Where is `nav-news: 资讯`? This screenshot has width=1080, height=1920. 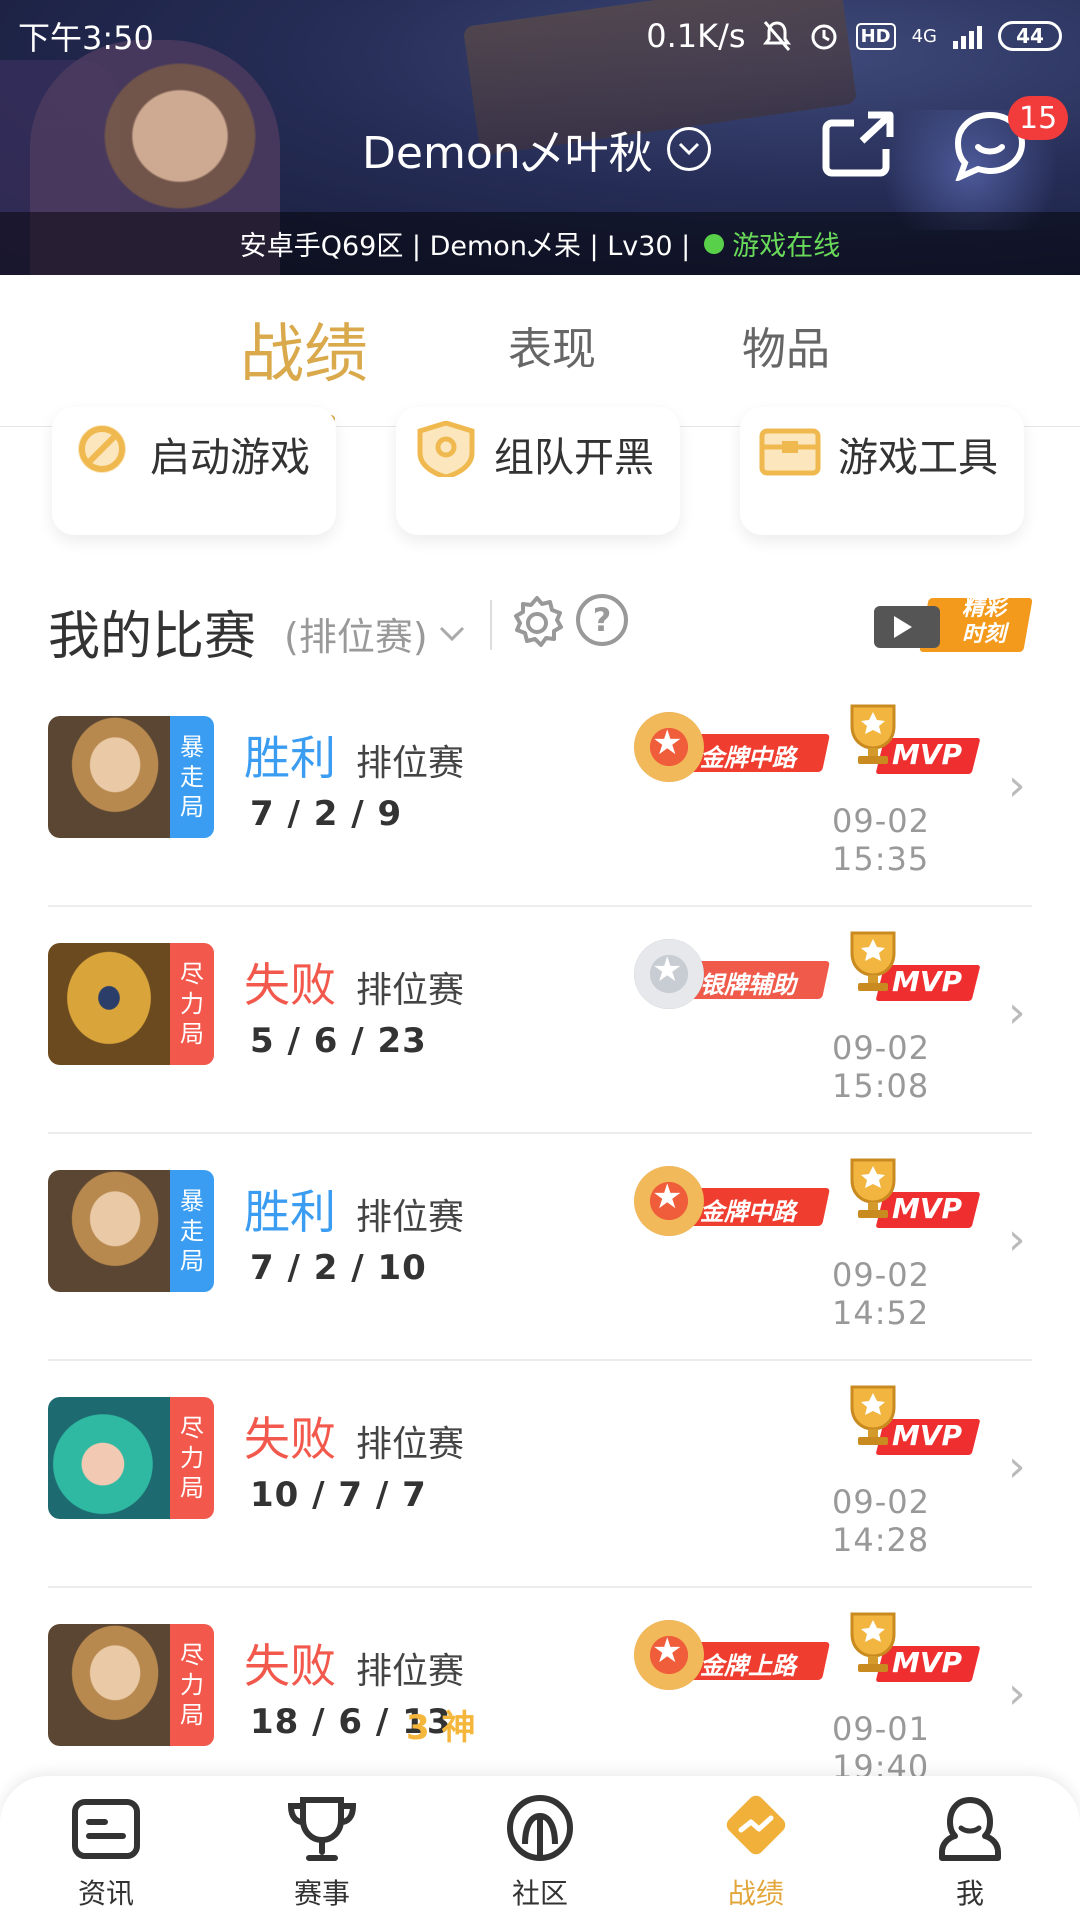 nav-news: 资讯 is located at coordinates (106, 1854).